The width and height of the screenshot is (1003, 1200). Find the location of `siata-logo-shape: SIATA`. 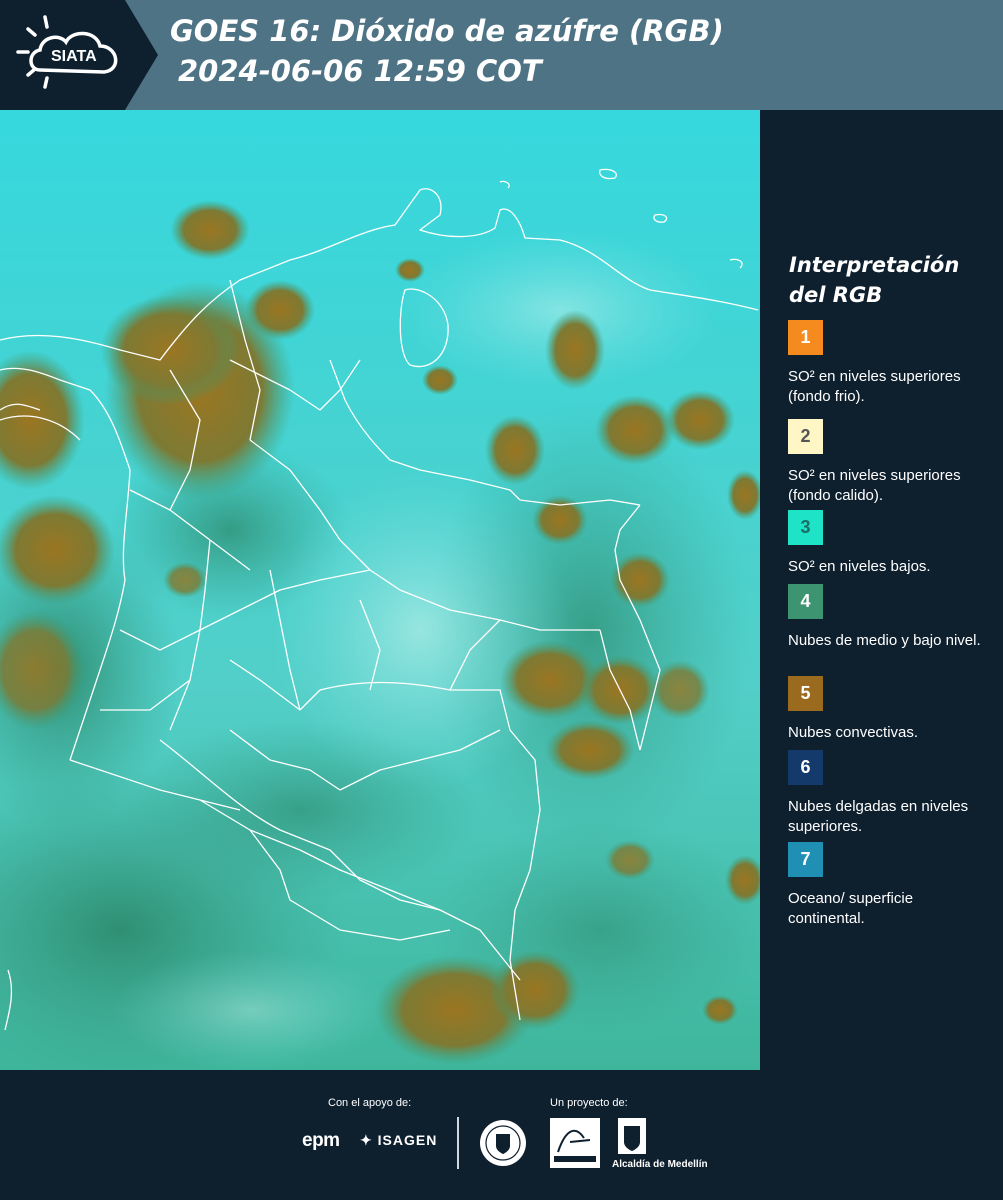

siata-logo-shape: SIATA is located at coordinates (79, 55).